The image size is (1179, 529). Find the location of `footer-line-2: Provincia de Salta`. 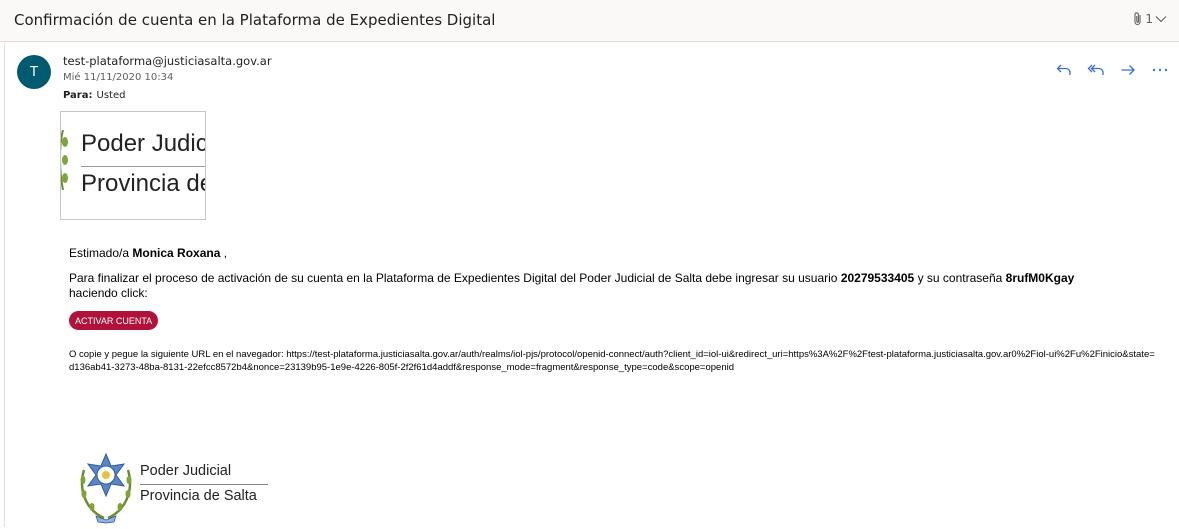

footer-line-2: Provincia de Salta is located at coordinates (198, 496).